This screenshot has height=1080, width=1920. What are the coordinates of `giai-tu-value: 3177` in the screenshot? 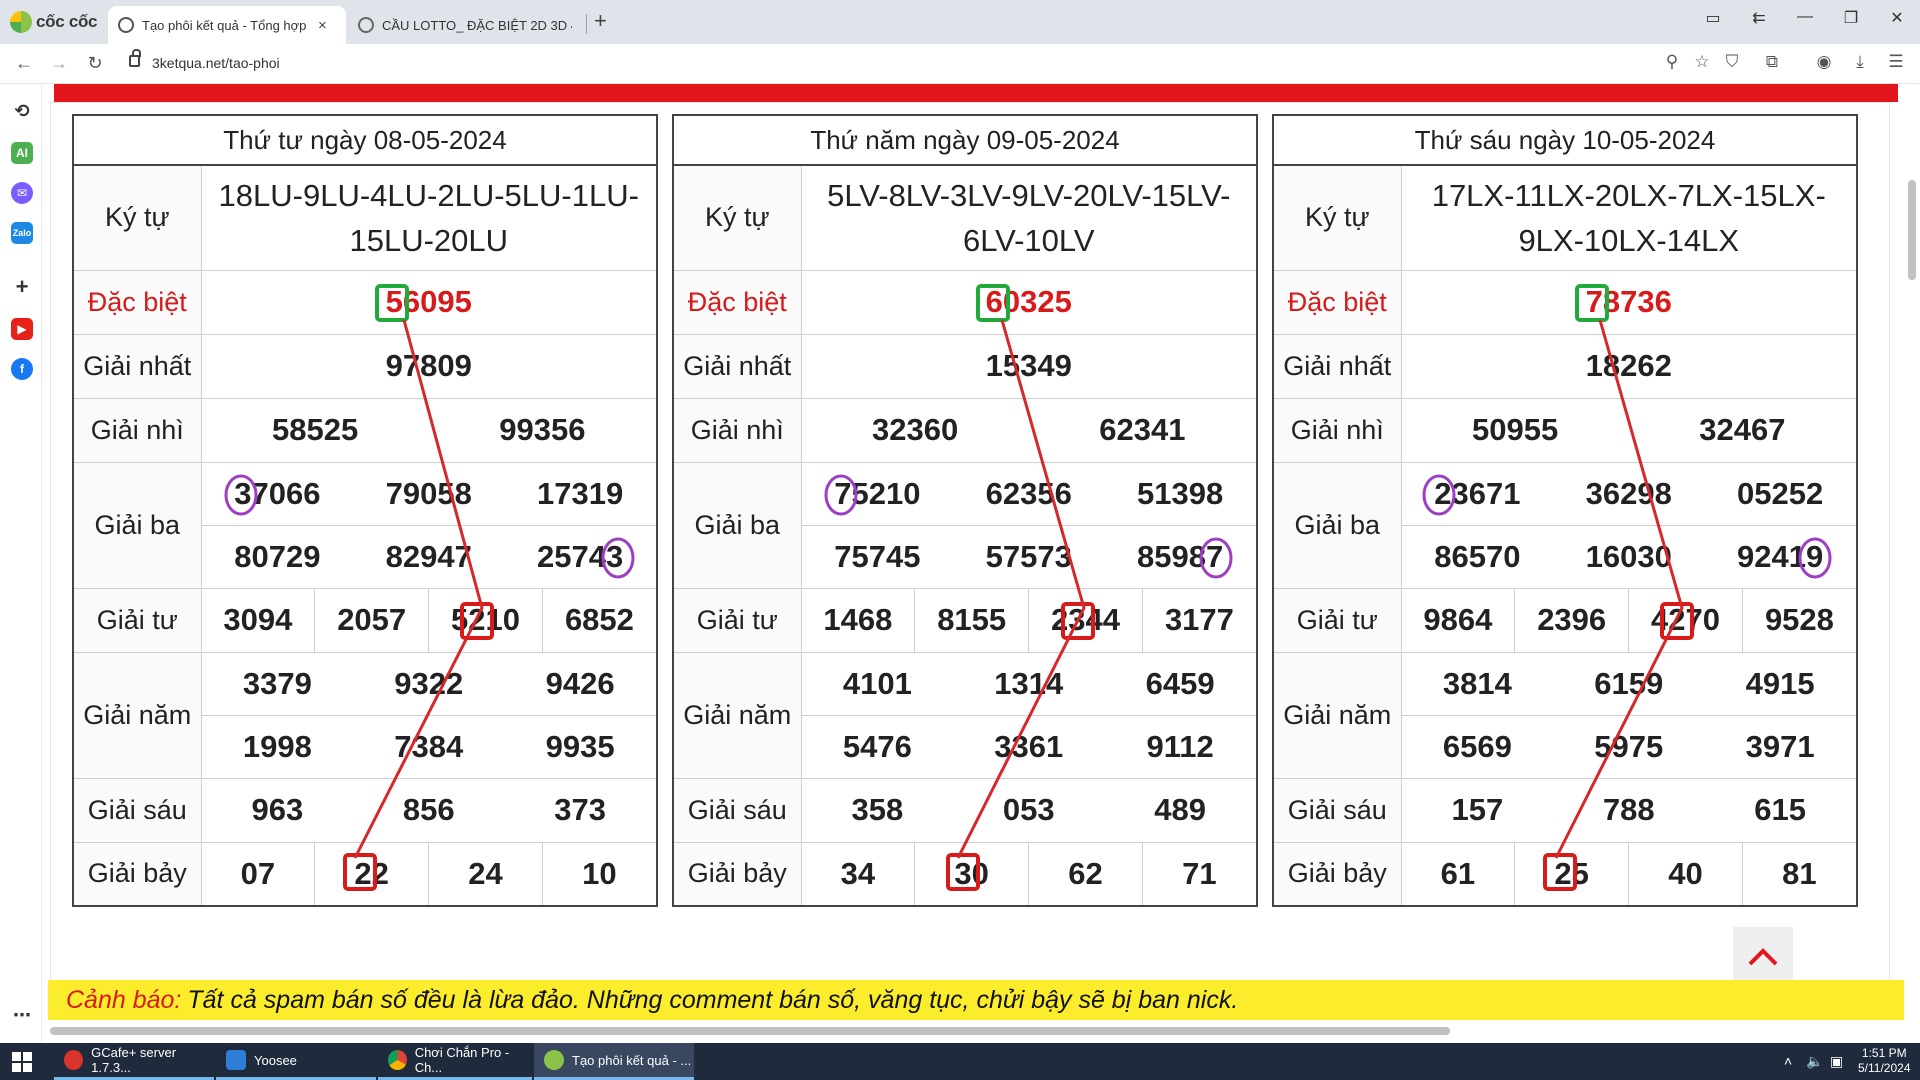 It's located at (1199, 620).